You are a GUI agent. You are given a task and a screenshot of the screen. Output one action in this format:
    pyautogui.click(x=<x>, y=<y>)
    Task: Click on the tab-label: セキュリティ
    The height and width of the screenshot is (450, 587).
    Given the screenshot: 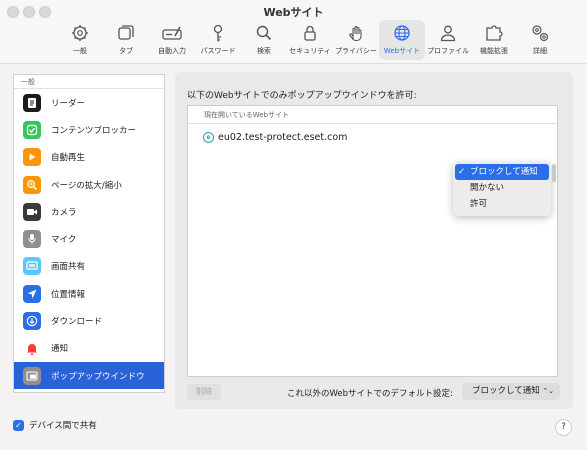 What is the action you would take?
    pyautogui.click(x=310, y=51)
    